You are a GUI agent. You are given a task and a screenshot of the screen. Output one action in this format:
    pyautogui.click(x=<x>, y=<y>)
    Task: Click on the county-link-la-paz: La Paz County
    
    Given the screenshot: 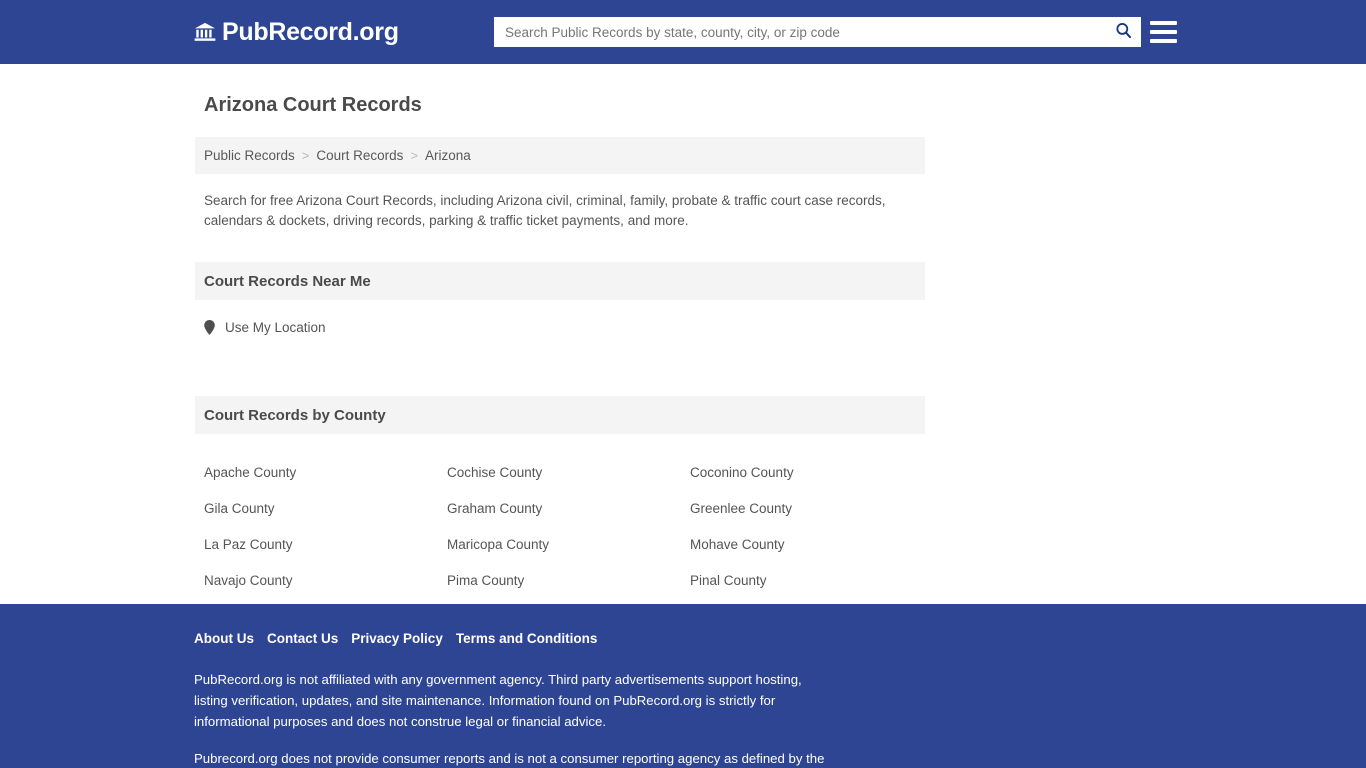 What is the action you would take?
    pyautogui.click(x=325, y=545)
    